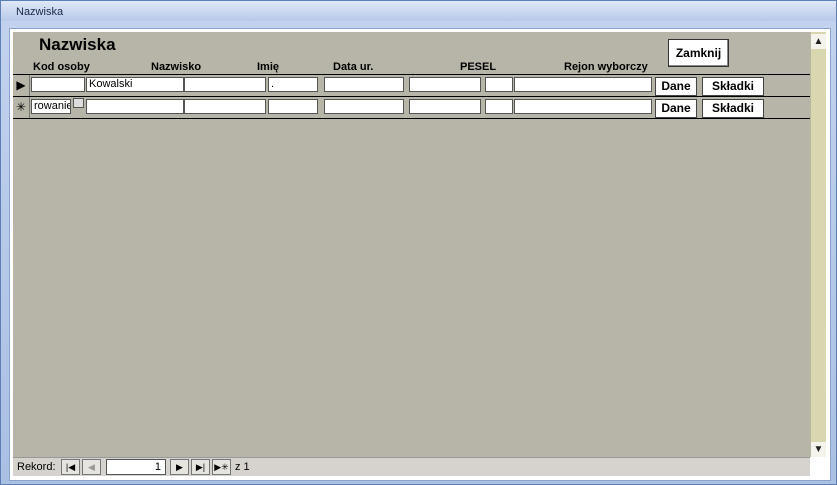 The width and height of the screenshot is (837, 485). I want to click on record-selector-new: ✳, so click(21, 107).